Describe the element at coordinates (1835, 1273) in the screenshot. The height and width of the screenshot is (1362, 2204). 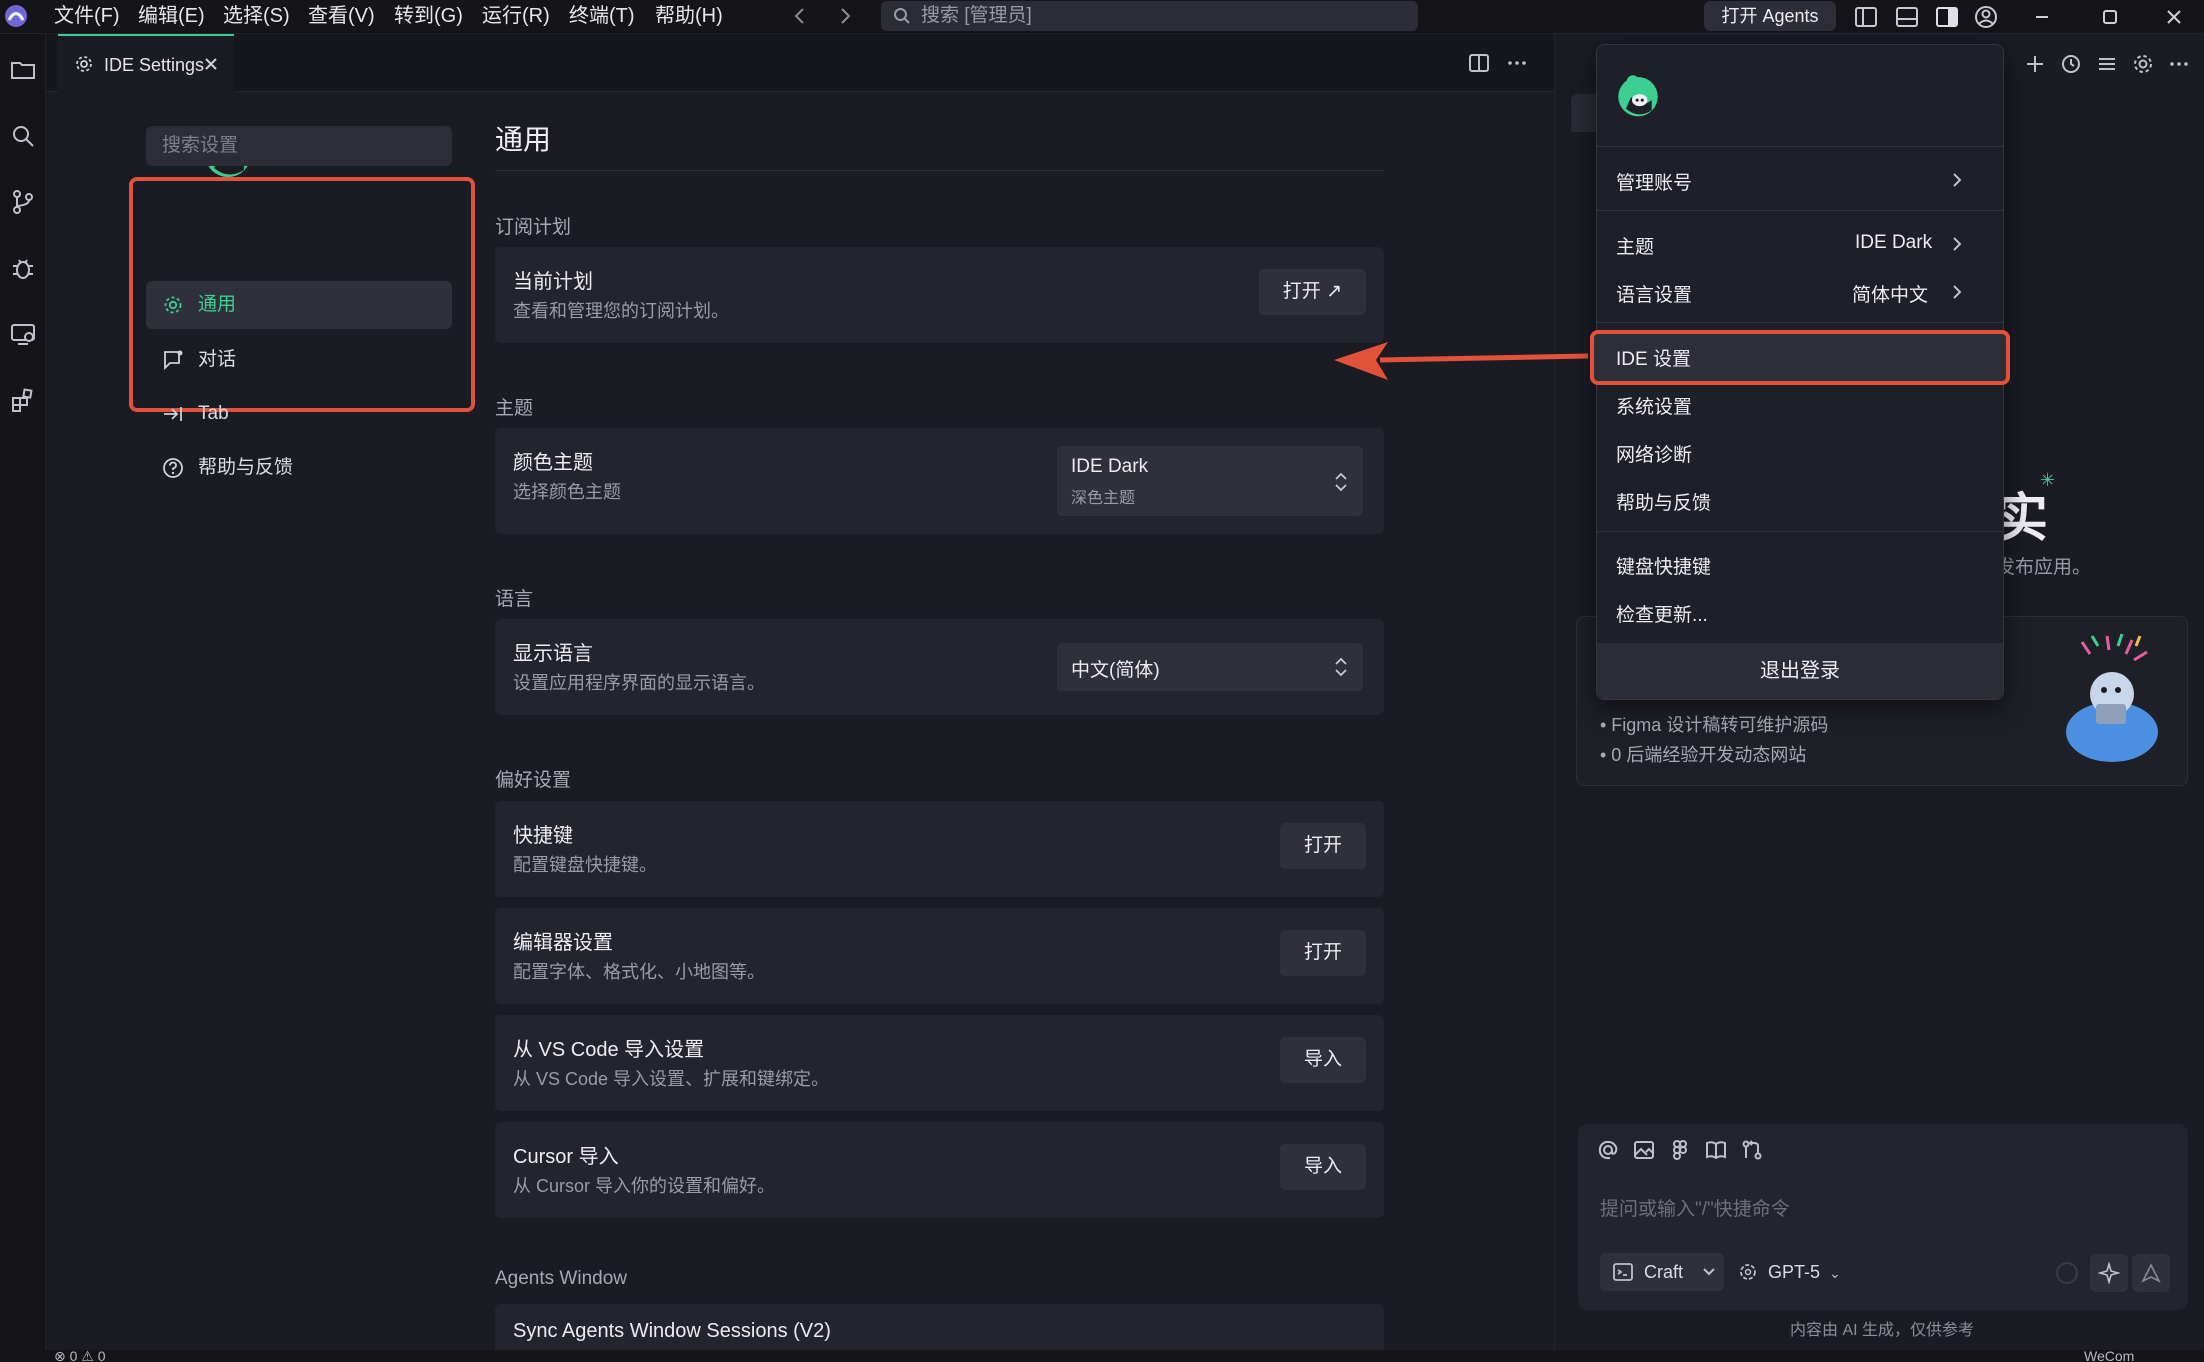
I see `chevron-down-icon: ⌄` at that location.